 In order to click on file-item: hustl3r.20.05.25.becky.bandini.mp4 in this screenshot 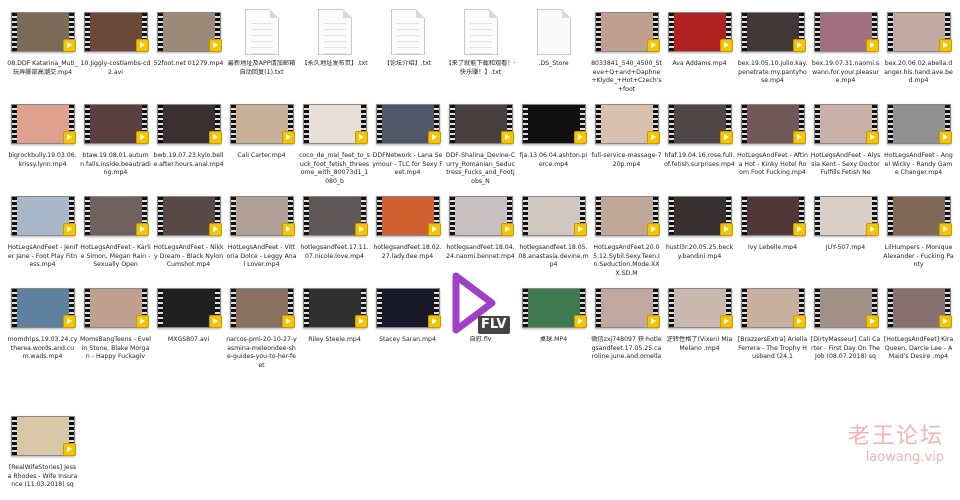, I will do `click(699, 234)`.